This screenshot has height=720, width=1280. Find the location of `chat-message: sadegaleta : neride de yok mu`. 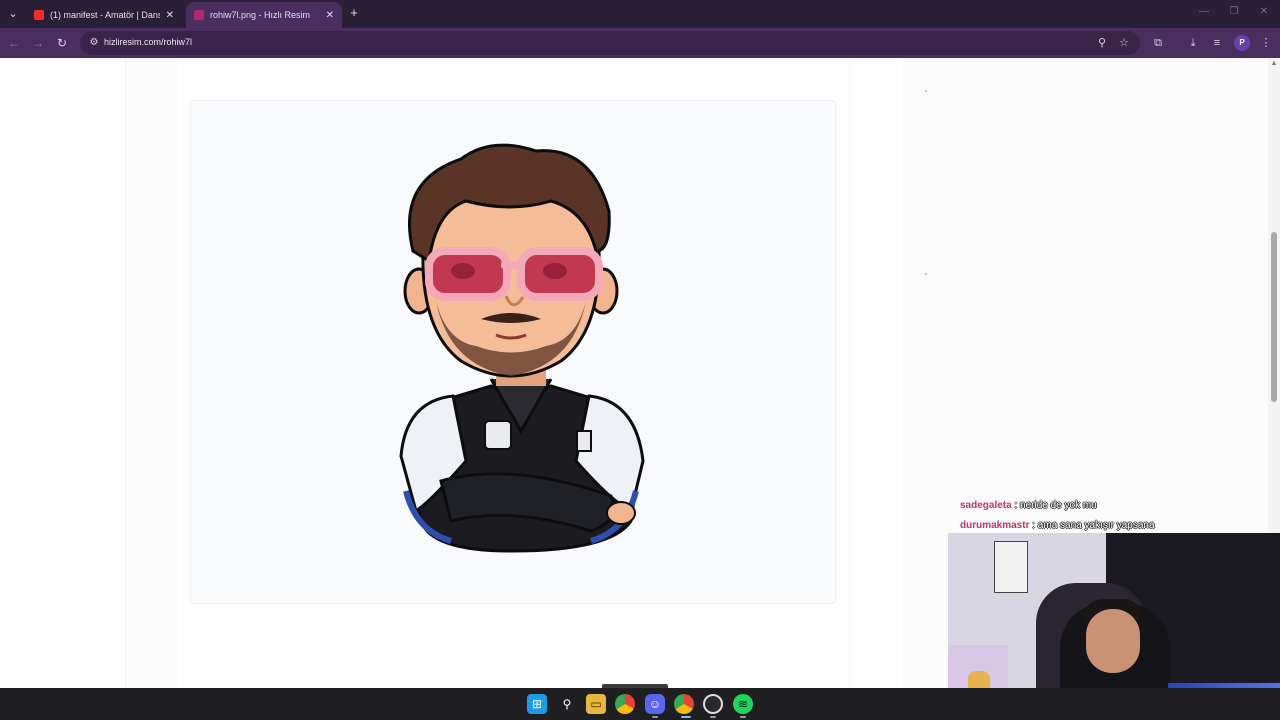

chat-message: sadegaleta : neride de yok mu is located at coordinates (1110, 506).